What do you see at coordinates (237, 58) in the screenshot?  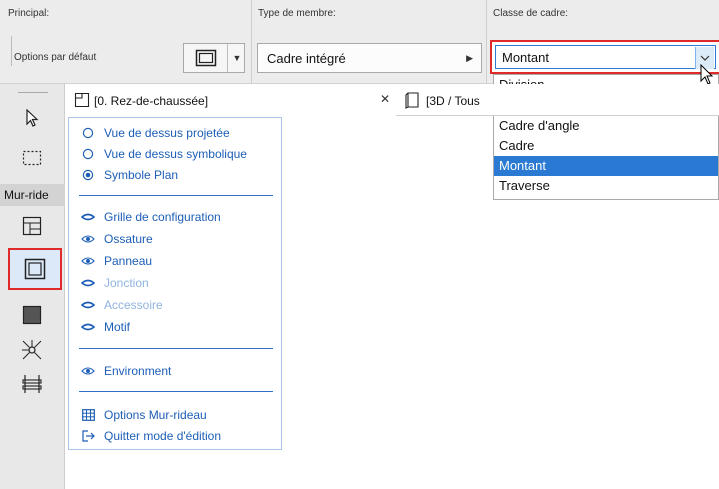 I see `chevron-down-icon: ▼` at bounding box center [237, 58].